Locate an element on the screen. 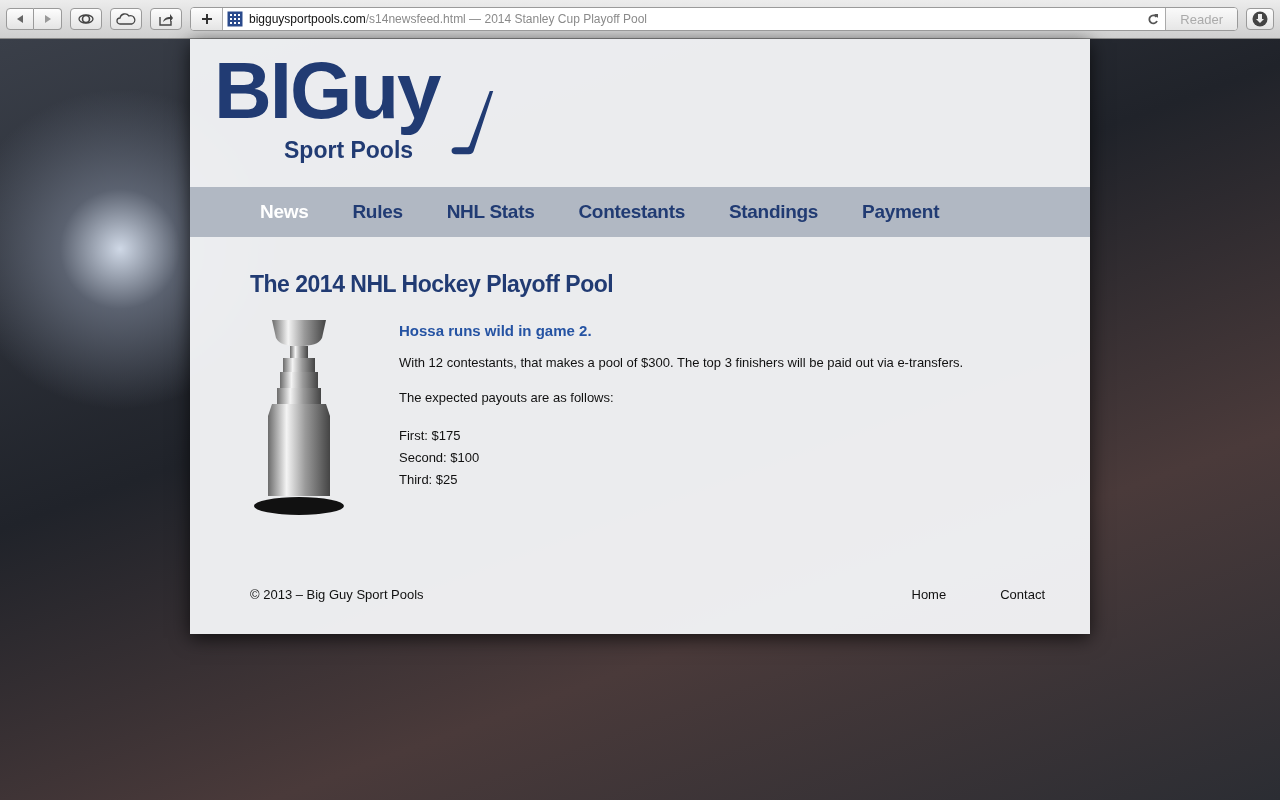 This screenshot has width=1280, height=800. cloud-icon is located at coordinates (126, 19).